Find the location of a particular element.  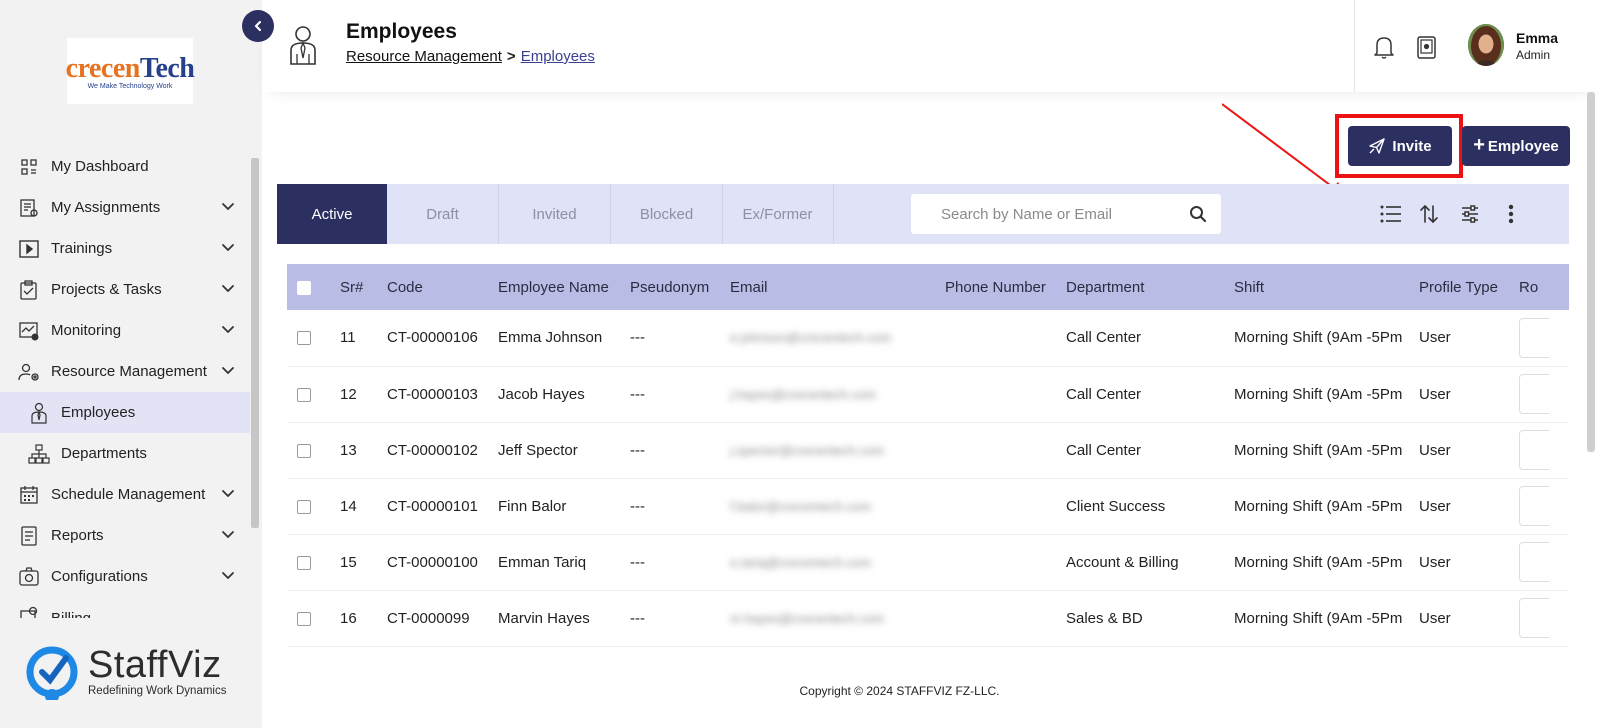

tab-ex-former: Ex/Former is located at coordinates (778, 214).